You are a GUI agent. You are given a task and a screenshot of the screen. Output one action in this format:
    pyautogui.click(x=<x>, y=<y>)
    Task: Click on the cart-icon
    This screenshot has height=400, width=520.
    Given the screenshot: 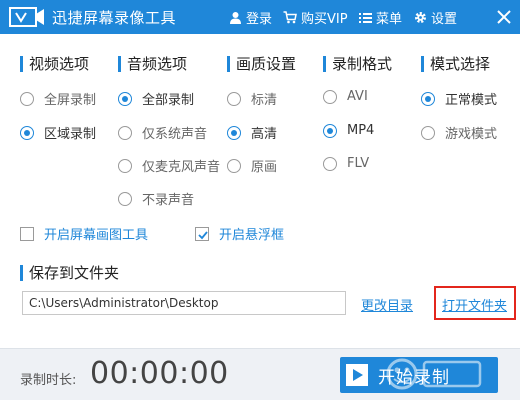 What is the action you would take?
    pyautogui.click(x=290, y=17)
    